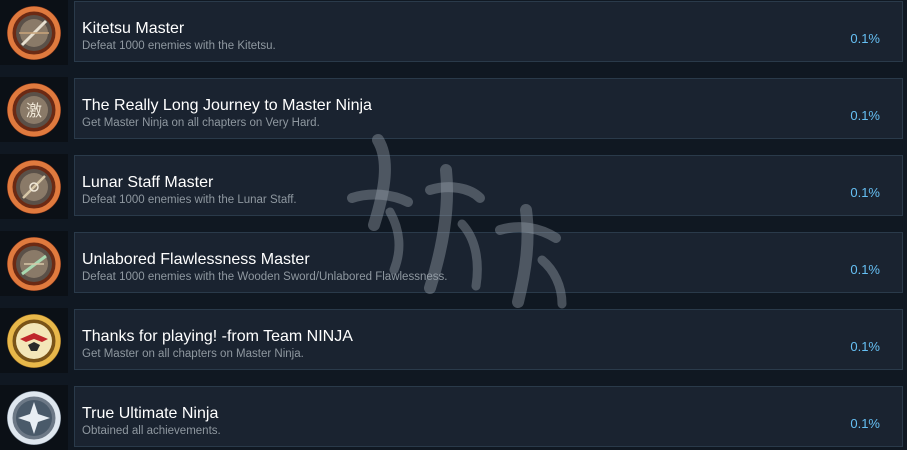 The height and width of the screenshot is (450, 907). Describe the element at coordinates (217, 336) in the screenshot. I see `achievement-title: Thanks for playing! -from Team NINJA` at that location.